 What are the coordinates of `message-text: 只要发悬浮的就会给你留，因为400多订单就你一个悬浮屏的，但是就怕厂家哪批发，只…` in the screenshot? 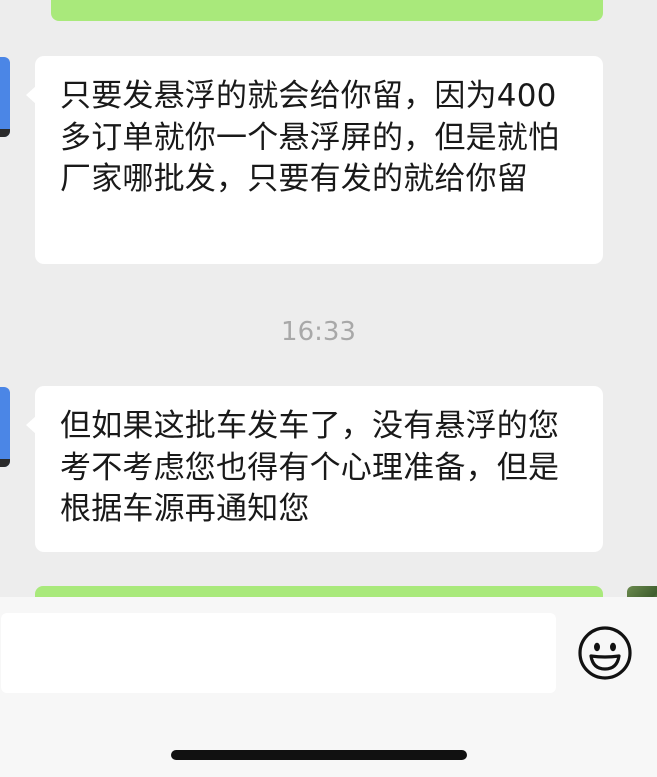 It's located at (310, 137).